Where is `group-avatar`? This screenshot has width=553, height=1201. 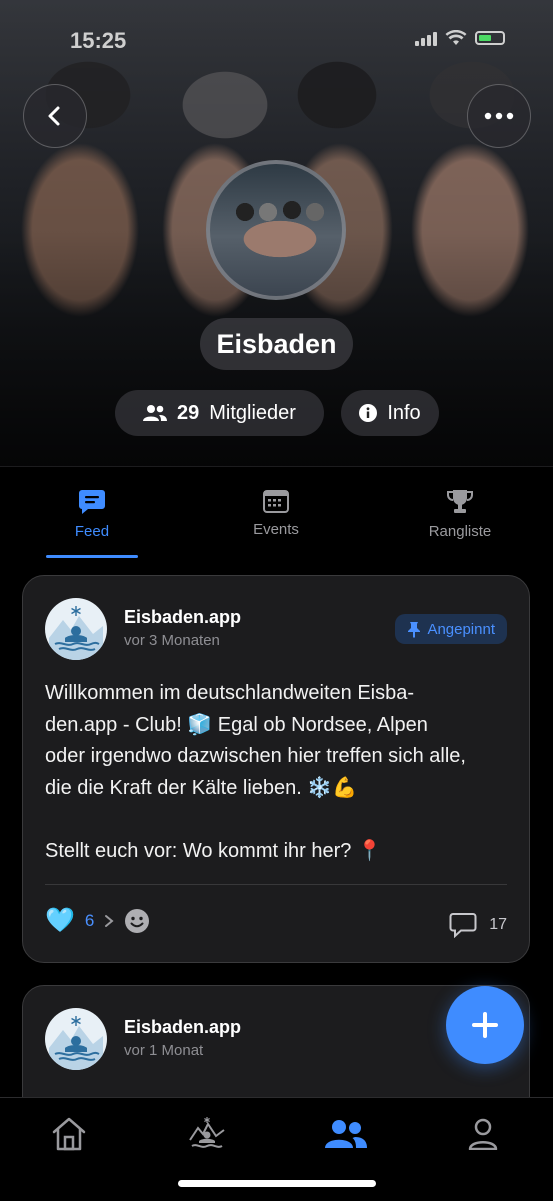 group-avatar is located at coordinates (276, 230).